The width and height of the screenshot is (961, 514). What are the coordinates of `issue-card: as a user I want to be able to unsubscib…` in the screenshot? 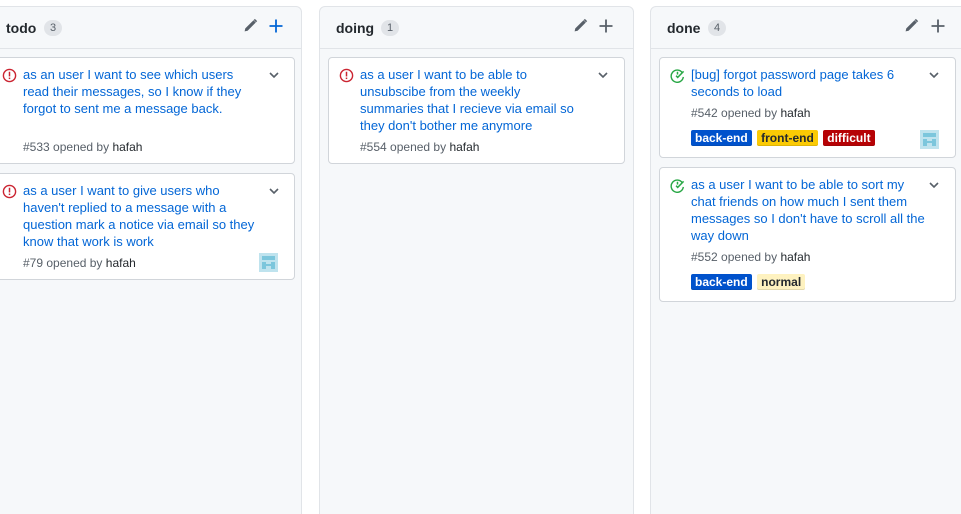 It's located at (476, 110).